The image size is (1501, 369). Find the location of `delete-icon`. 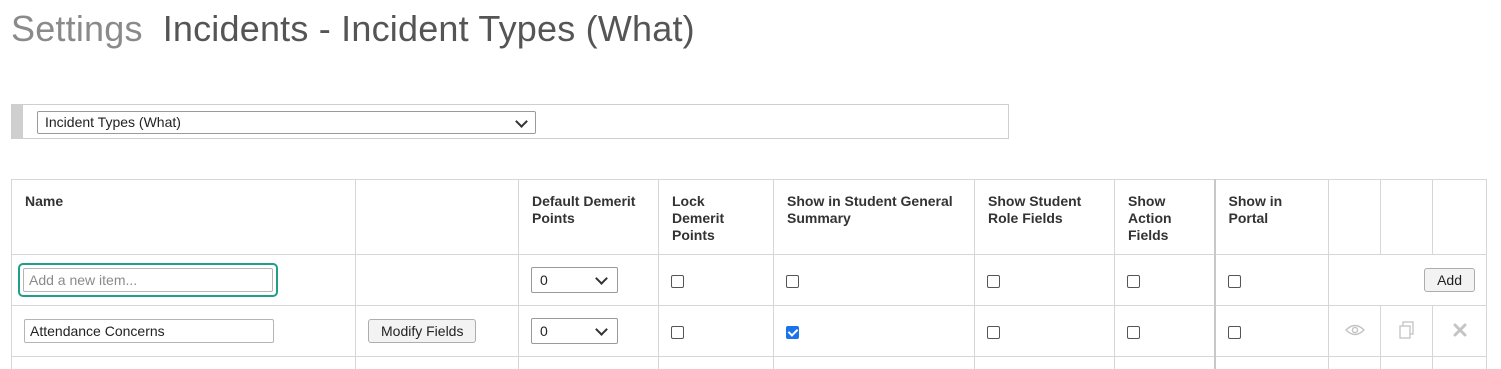

delete-icon is located at coordinates (1460, 331).